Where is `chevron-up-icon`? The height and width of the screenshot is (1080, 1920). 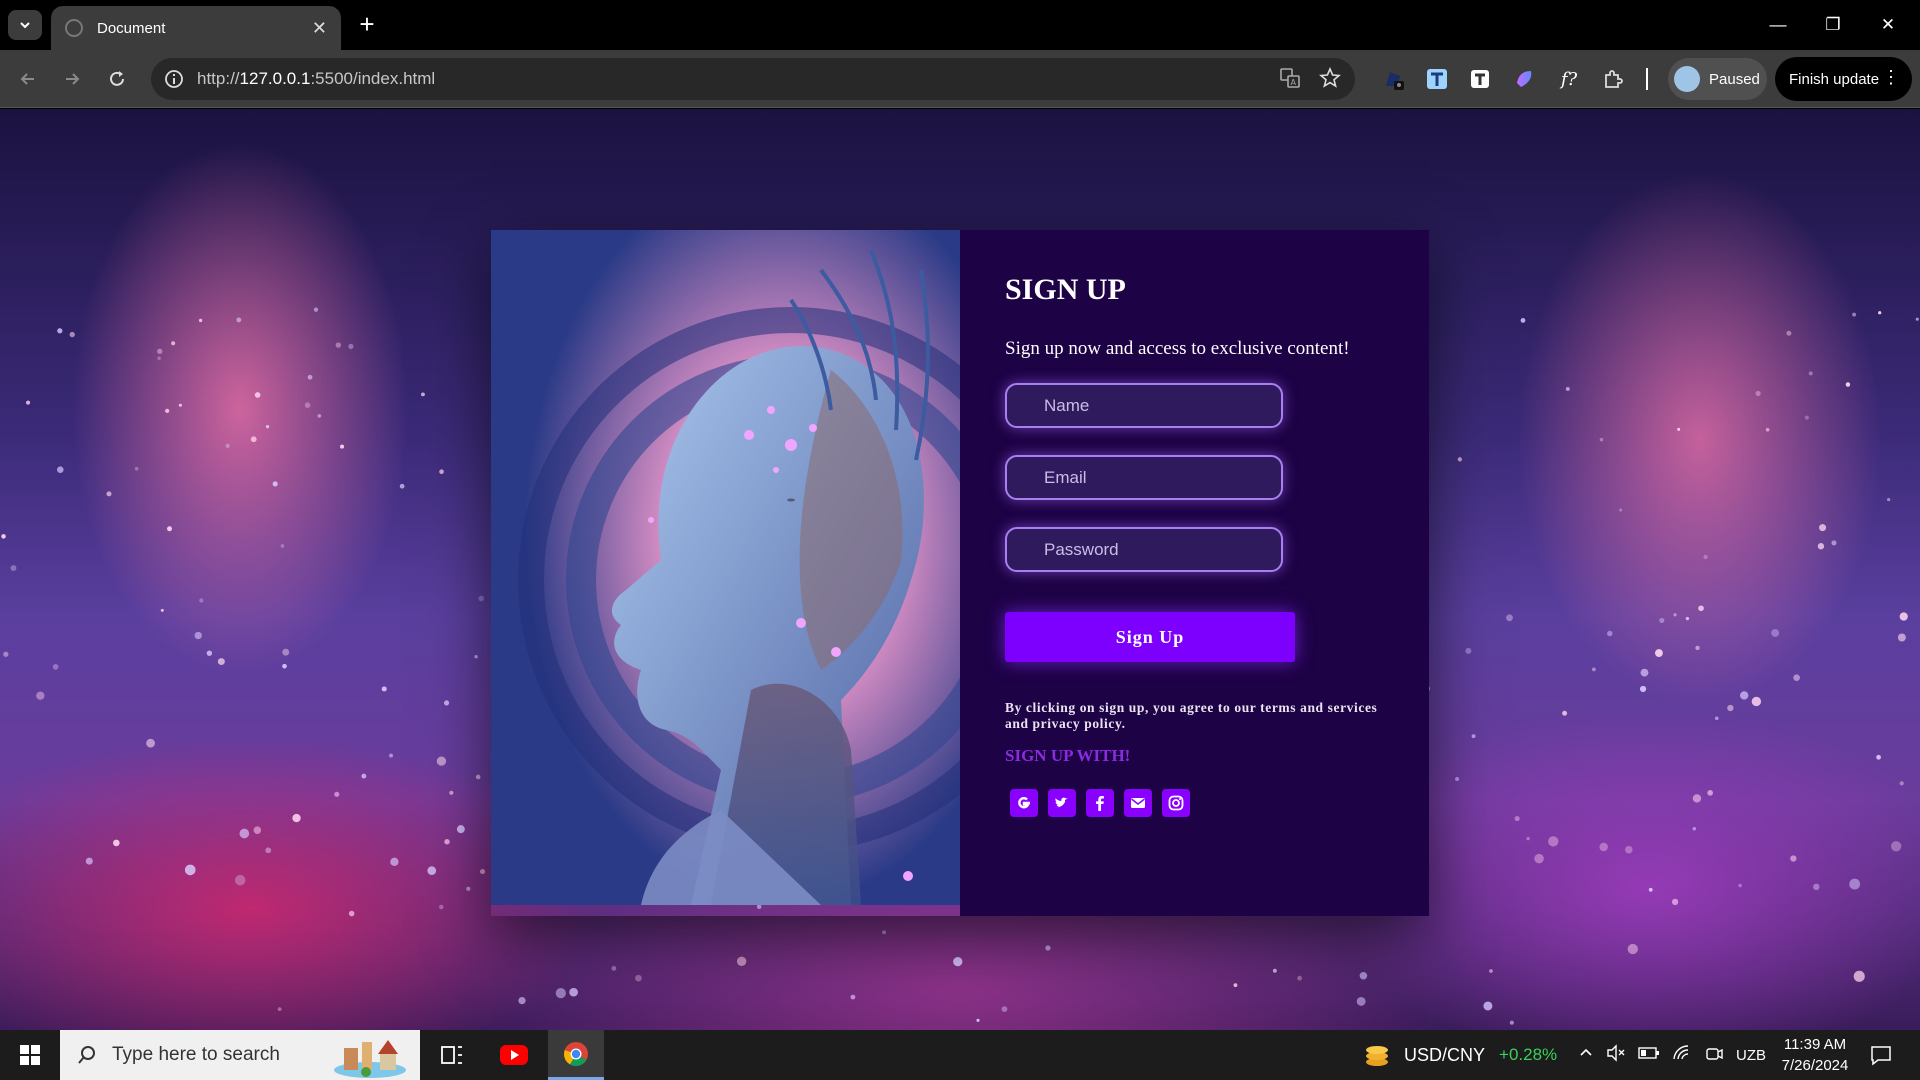 chevron-up-icon is located at coordinates (1586, 1055).